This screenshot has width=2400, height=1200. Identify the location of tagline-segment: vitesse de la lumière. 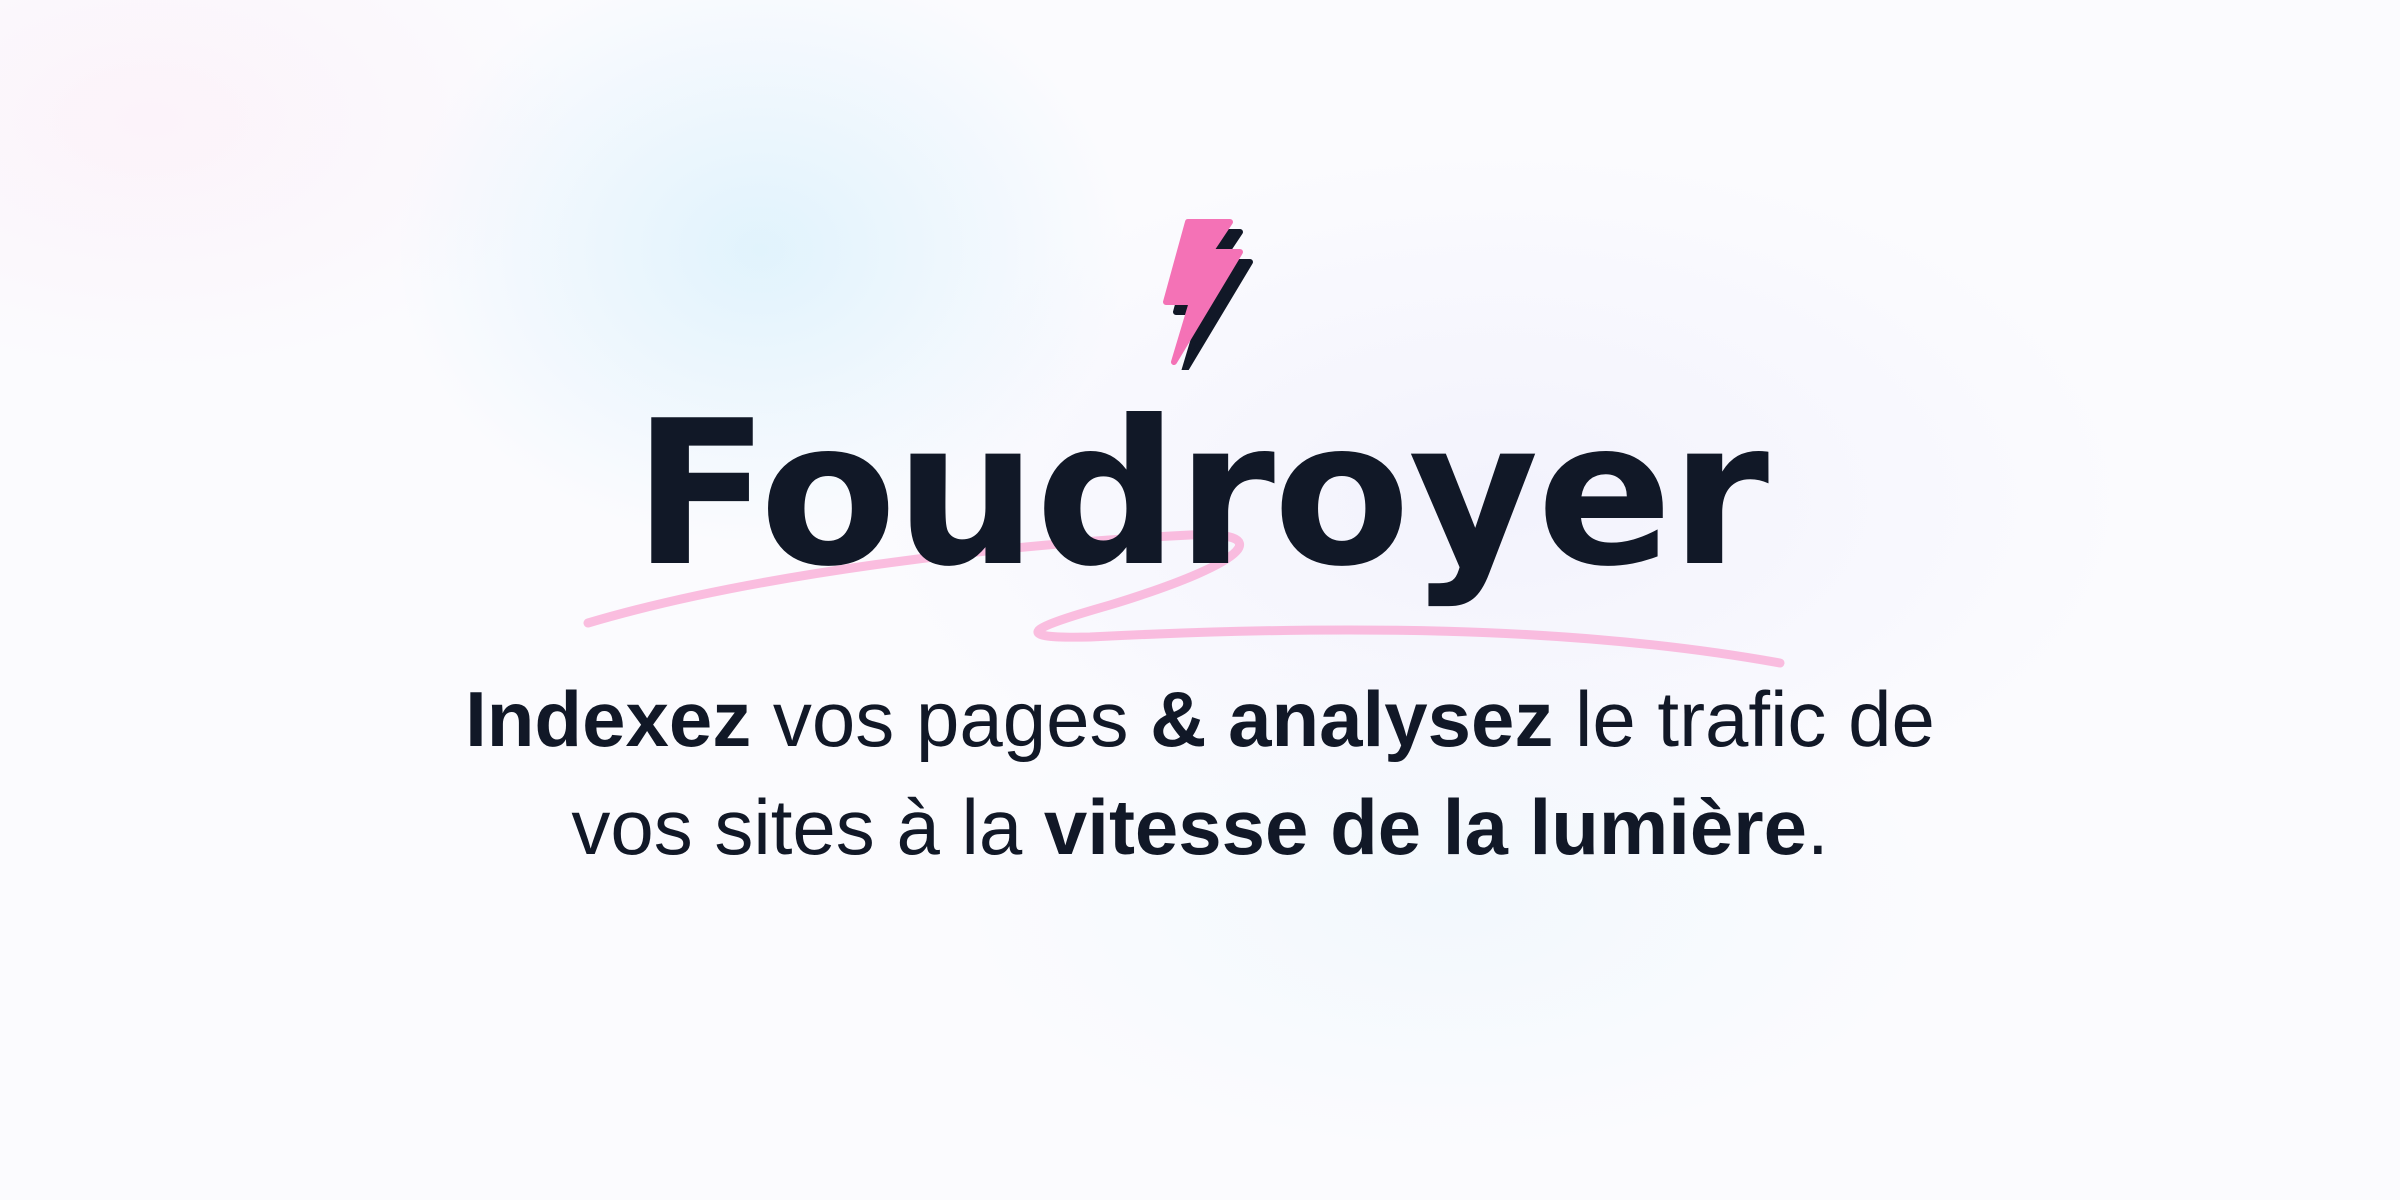
(1425, 827).